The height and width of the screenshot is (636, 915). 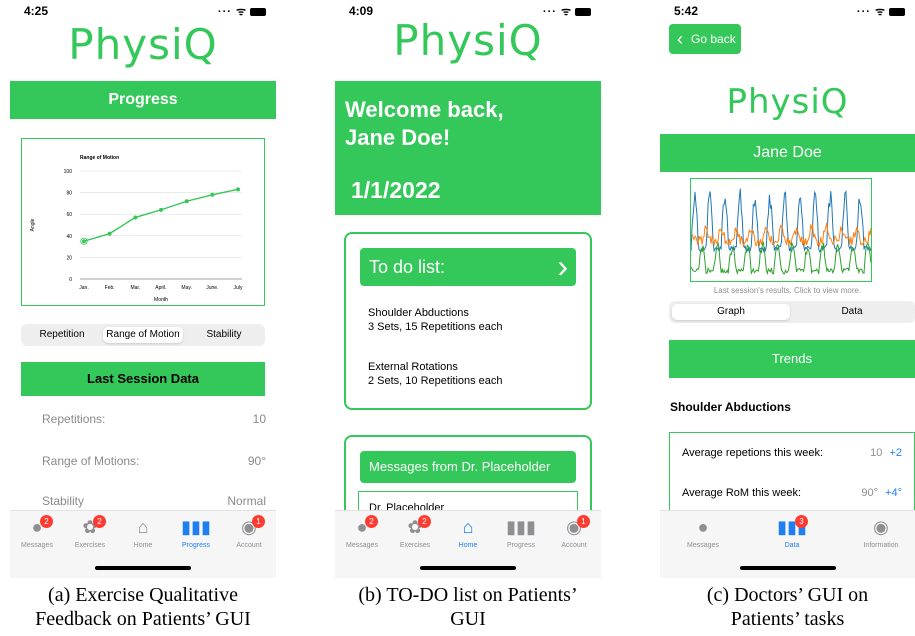 I want to click on x-tick-label: Jan., so click(x=83, y=288).